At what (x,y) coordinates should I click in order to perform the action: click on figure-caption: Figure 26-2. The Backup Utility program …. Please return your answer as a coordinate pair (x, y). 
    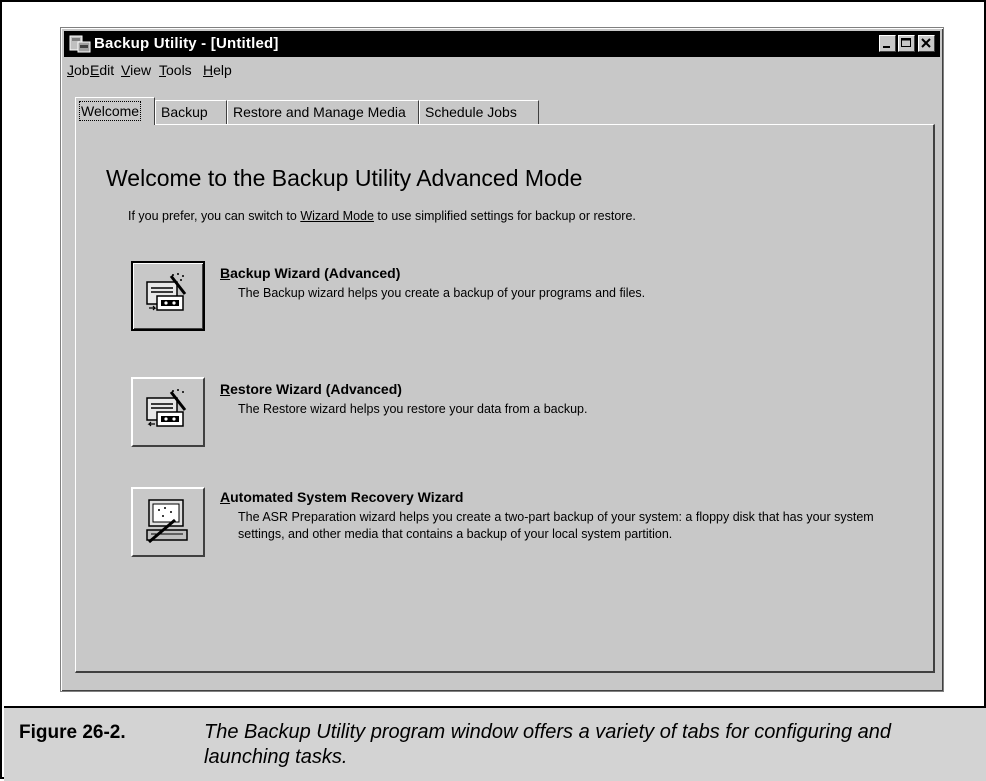
    Looking at the image, I should click on (495, 743).